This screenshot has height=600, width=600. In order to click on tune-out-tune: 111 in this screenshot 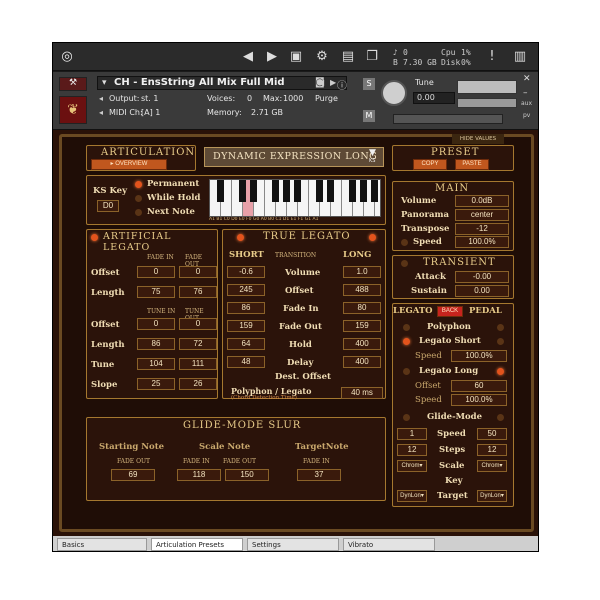, I will do `click(198, 364)`.